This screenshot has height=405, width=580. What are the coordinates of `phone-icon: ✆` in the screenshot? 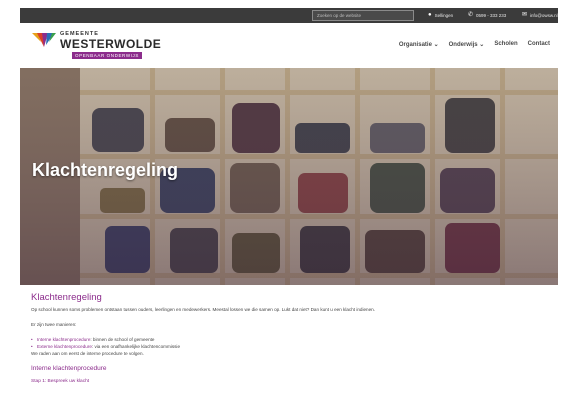 It's located at (471, 15).